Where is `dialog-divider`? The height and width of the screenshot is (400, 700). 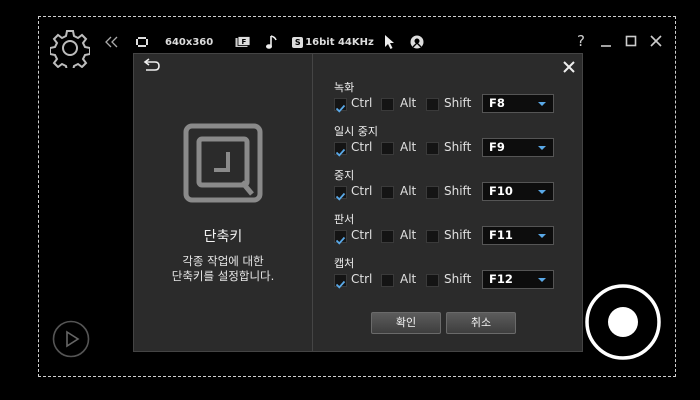
dialog-divider is located at coordinates (312, 202).